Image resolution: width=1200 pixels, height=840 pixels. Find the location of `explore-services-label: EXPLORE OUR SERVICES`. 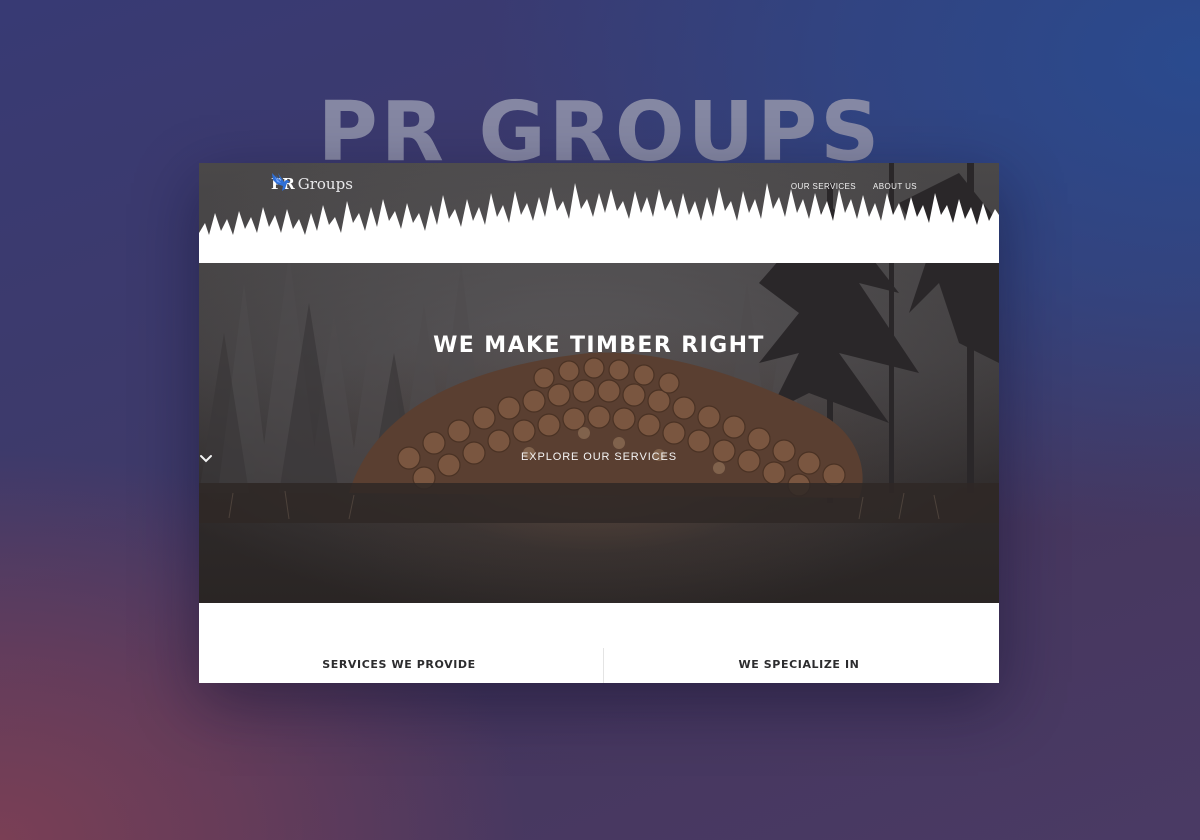

explore-services-label: EXPLORE OUR SERVICES is located at coordinates (599, 457).